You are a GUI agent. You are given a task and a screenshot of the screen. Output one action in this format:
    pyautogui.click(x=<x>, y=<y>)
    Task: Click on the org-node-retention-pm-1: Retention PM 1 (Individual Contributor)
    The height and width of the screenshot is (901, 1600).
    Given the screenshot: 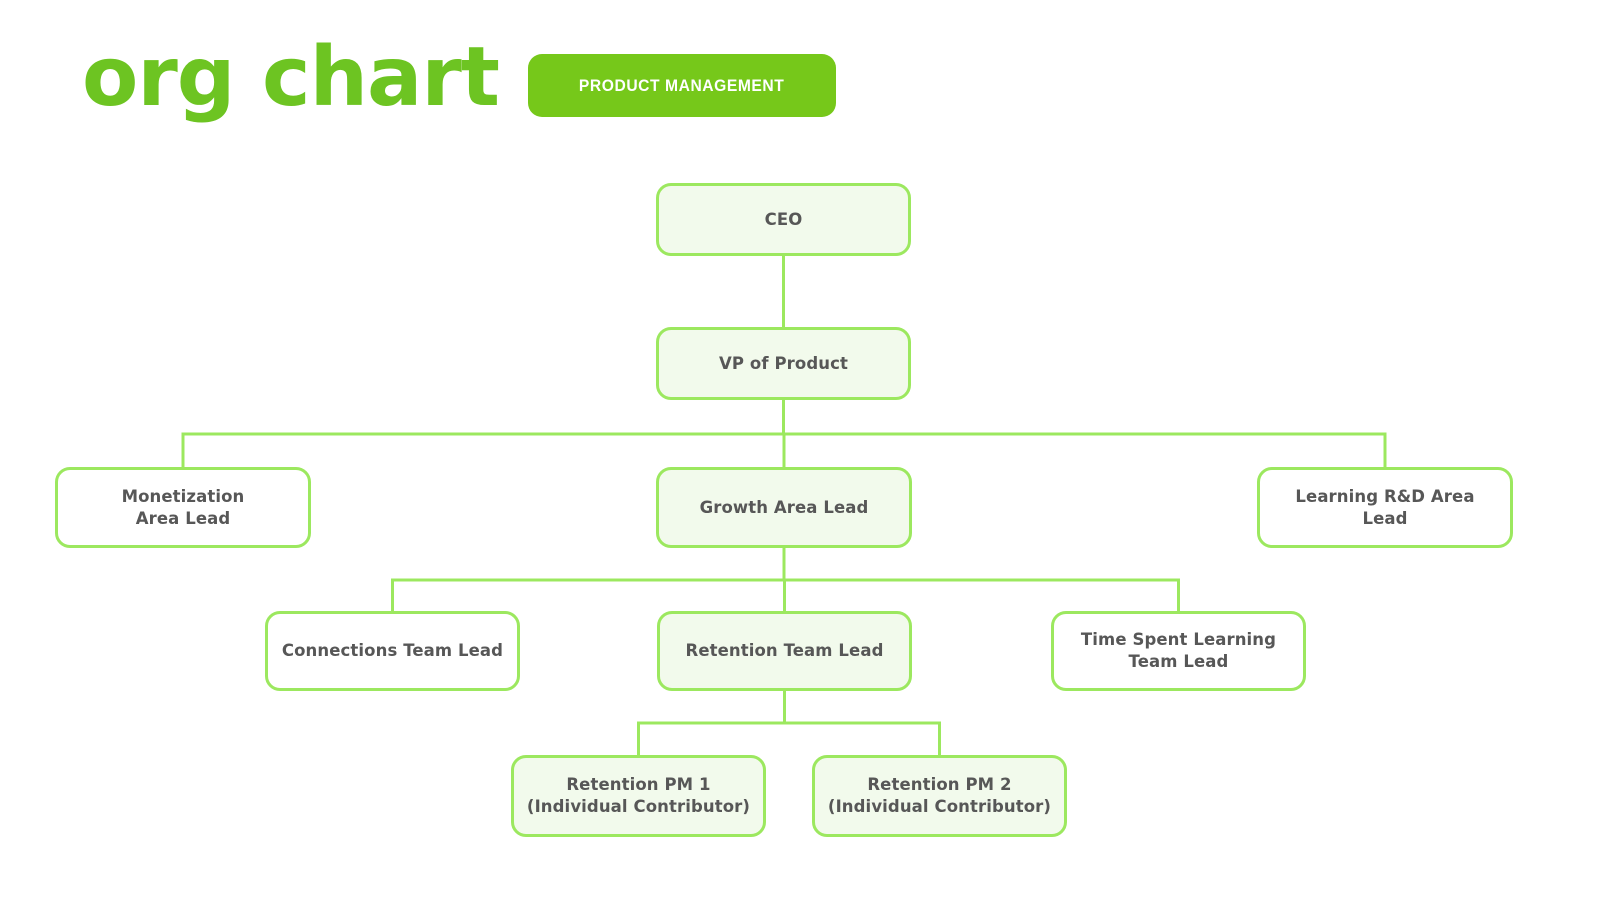 What is the action you would take?
    pyautogui.click(x=638, y=796)
    